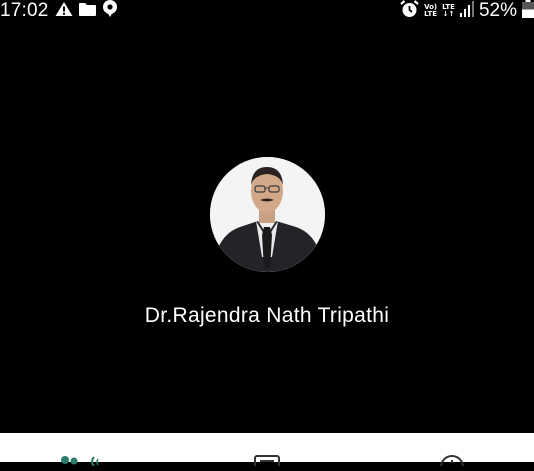 The height and width of the screenshot is (471, 534). What do you see at coordinates (110, 11) in the screenshot?
I see `chat-bubble-icon` at bounding box center [110, 11].